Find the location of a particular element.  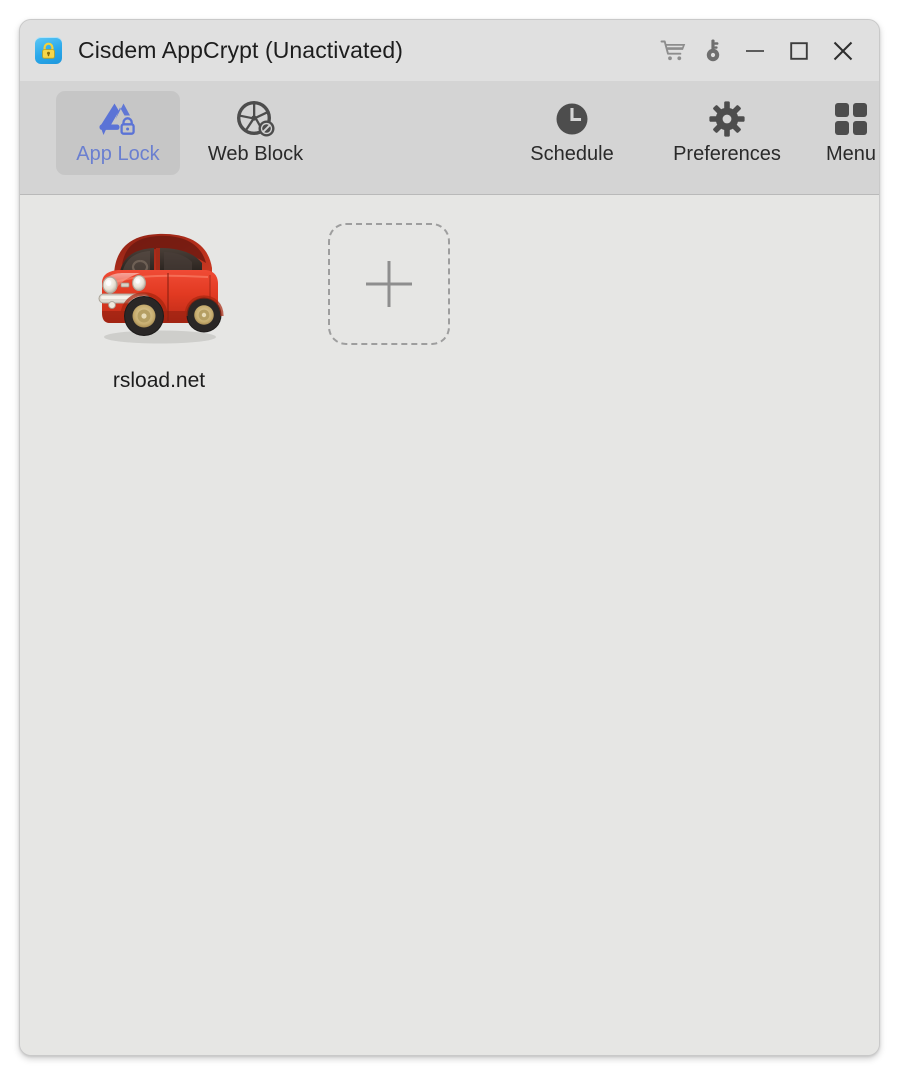

add-app-button is located at coordinates (389, 284).